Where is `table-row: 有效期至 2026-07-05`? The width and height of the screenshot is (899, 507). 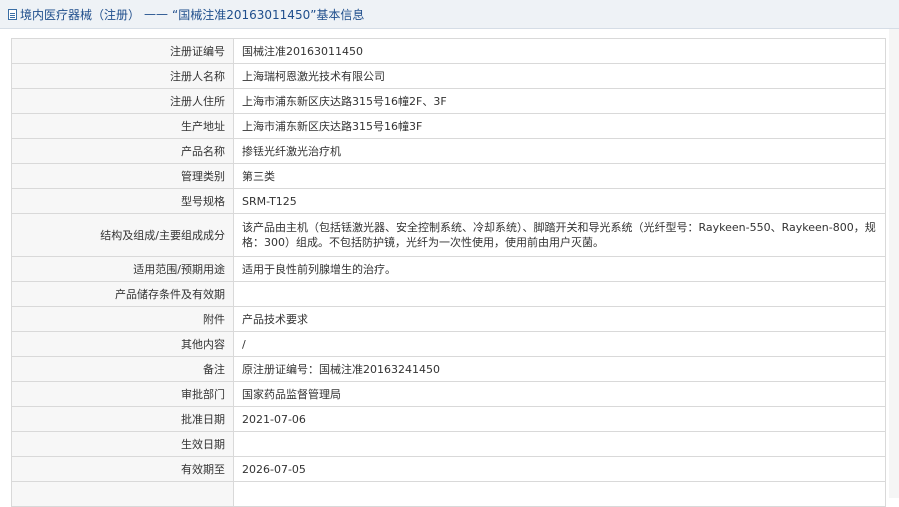 table-row: 有效期至 2026-07-05 is located at coordinates (448, 469).